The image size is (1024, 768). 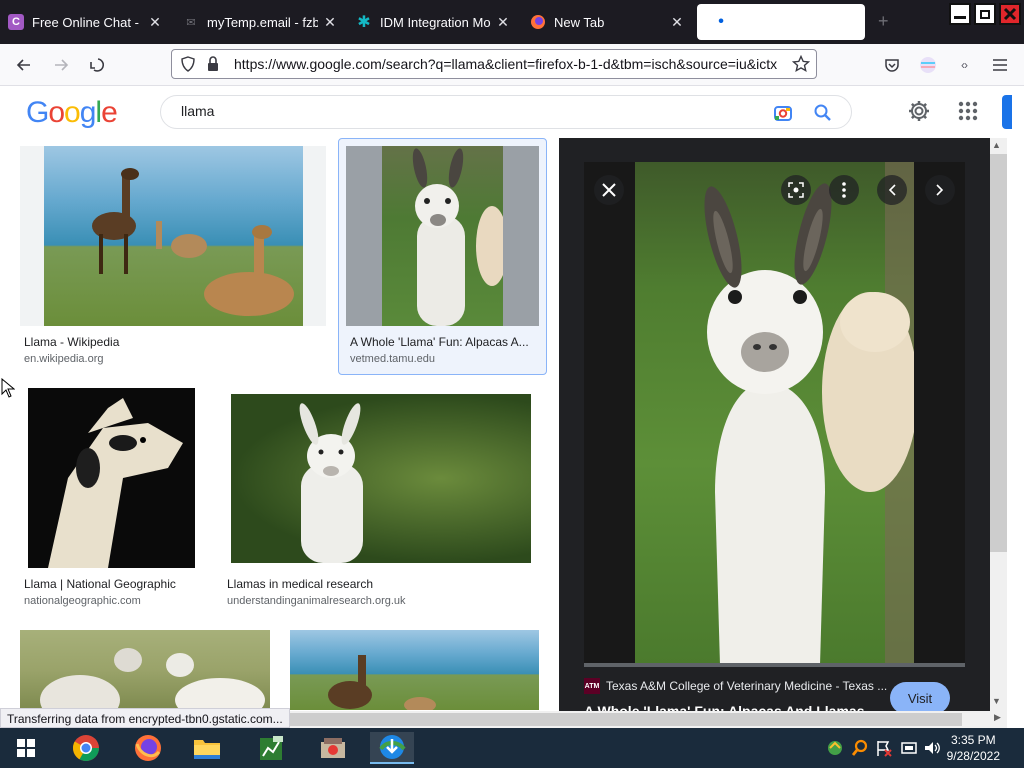 What do you see at coordinates (271, 748) in the screenshot?
I see `chart-app-icon` at bounding box center [271, 748].